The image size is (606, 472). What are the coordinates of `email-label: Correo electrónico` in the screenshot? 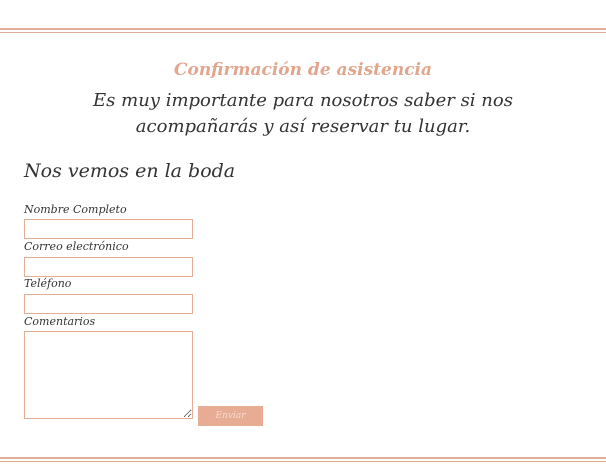 It's located at (76, 246).